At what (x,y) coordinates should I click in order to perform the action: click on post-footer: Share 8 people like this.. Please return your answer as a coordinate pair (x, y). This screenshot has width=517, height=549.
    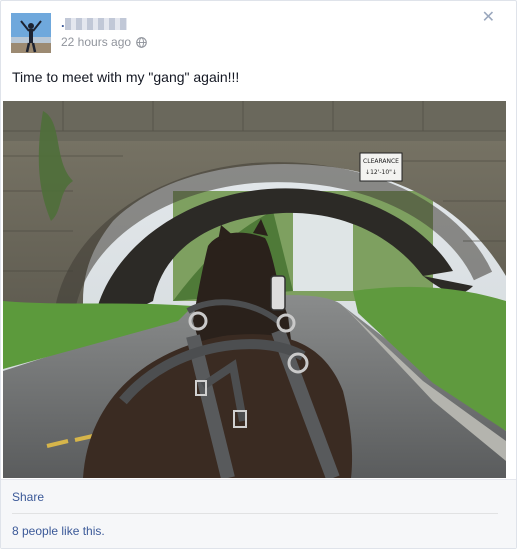
    Looking at the image, I should click on (258, 514).